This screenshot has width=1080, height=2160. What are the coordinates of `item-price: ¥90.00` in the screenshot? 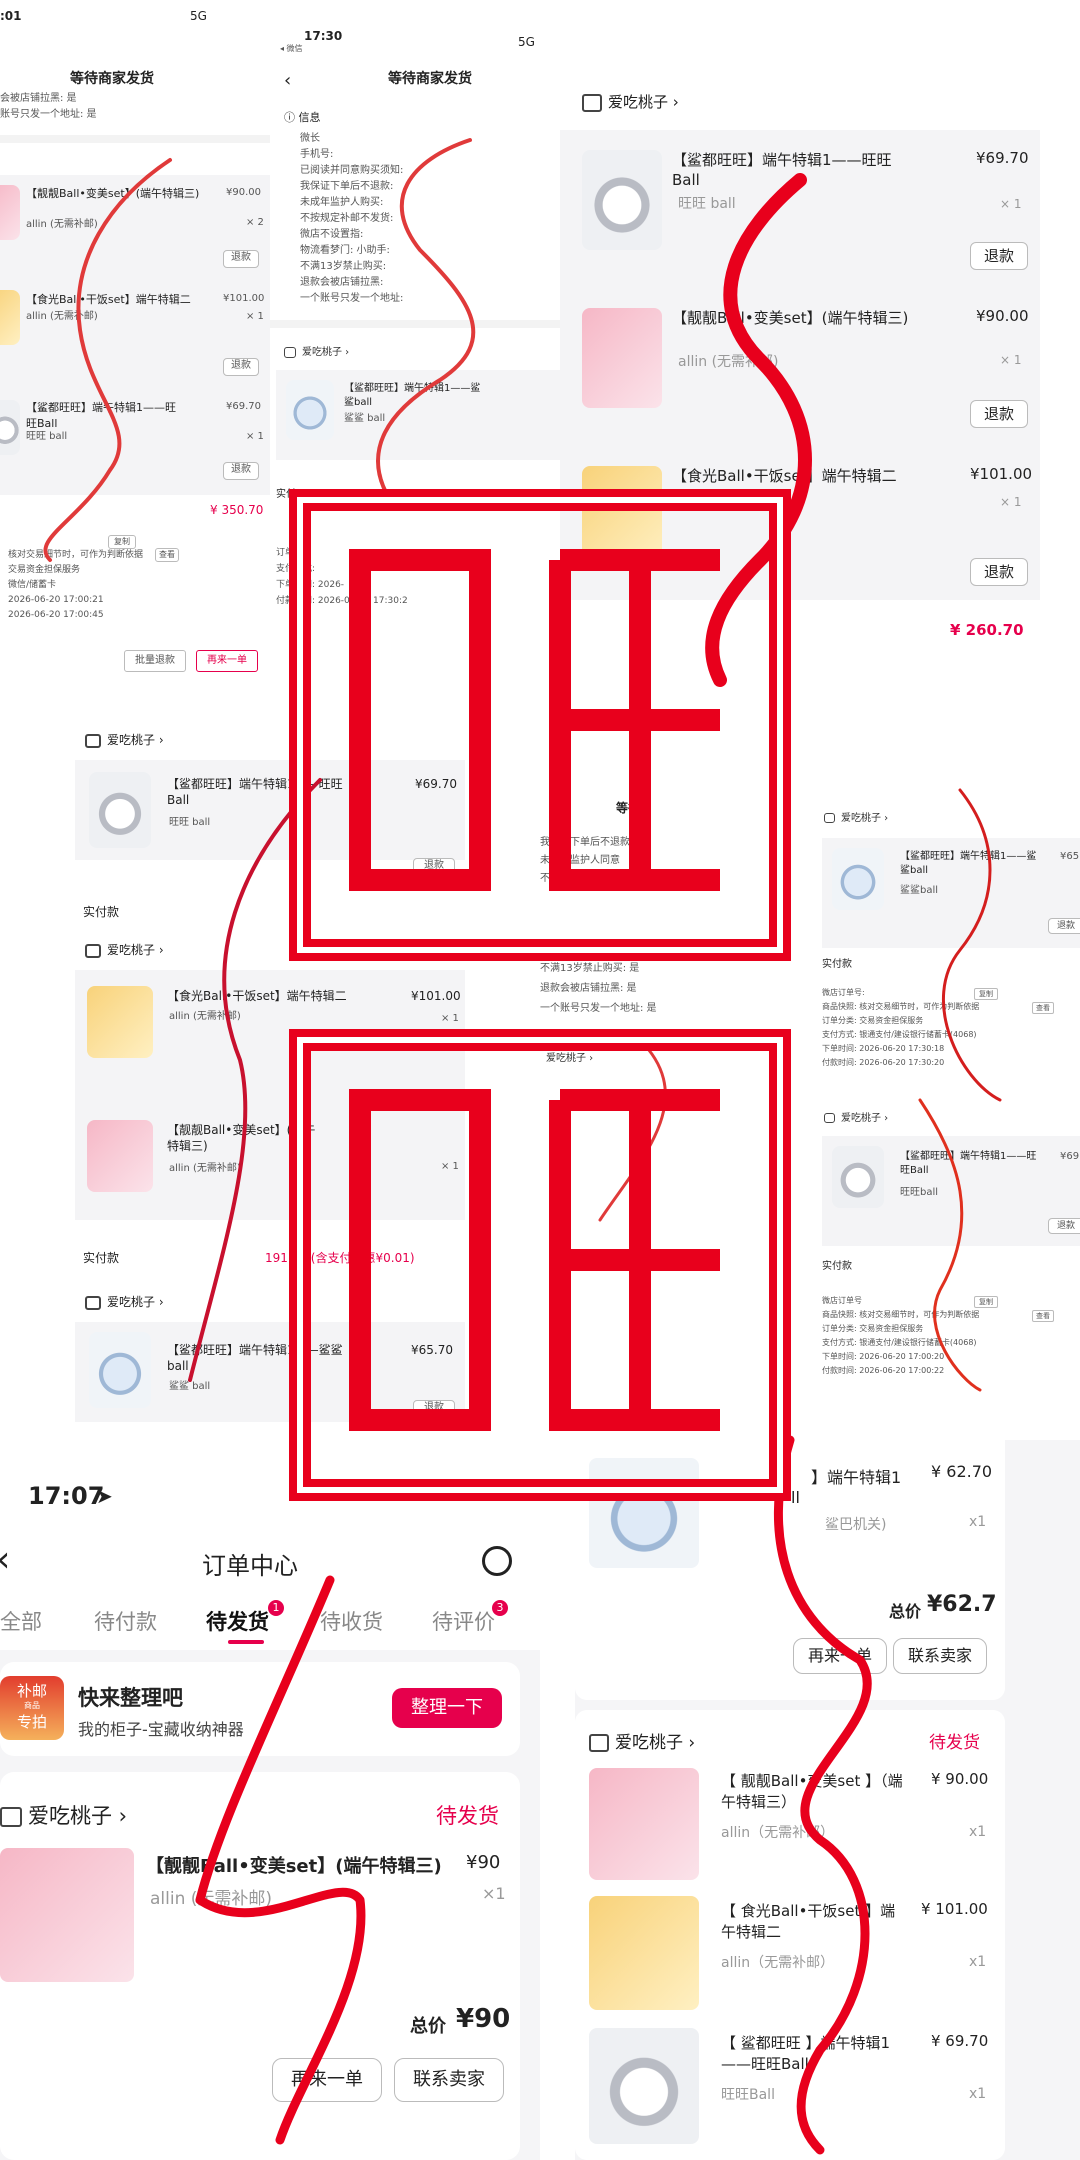 It's located at (243, 192).